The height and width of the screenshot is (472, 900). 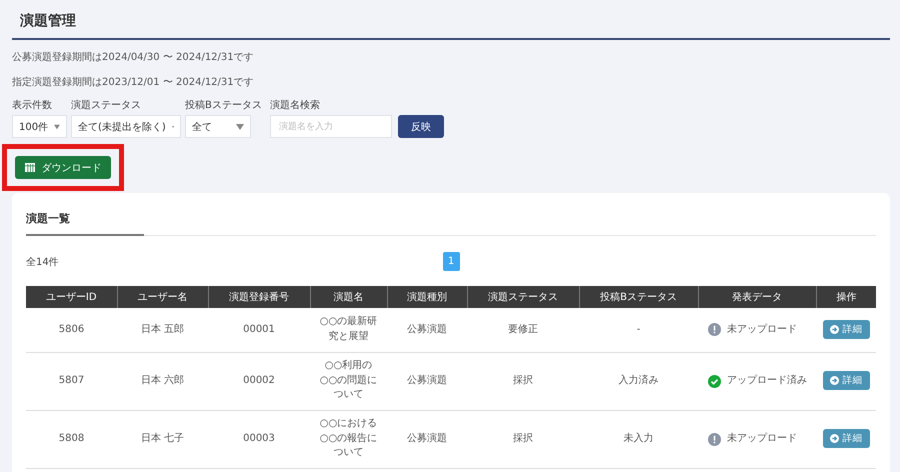 What do you see at coordinates (71, 381) in the screenshot?
I see `table-cell: 5807` at bounding box center [71, 381].